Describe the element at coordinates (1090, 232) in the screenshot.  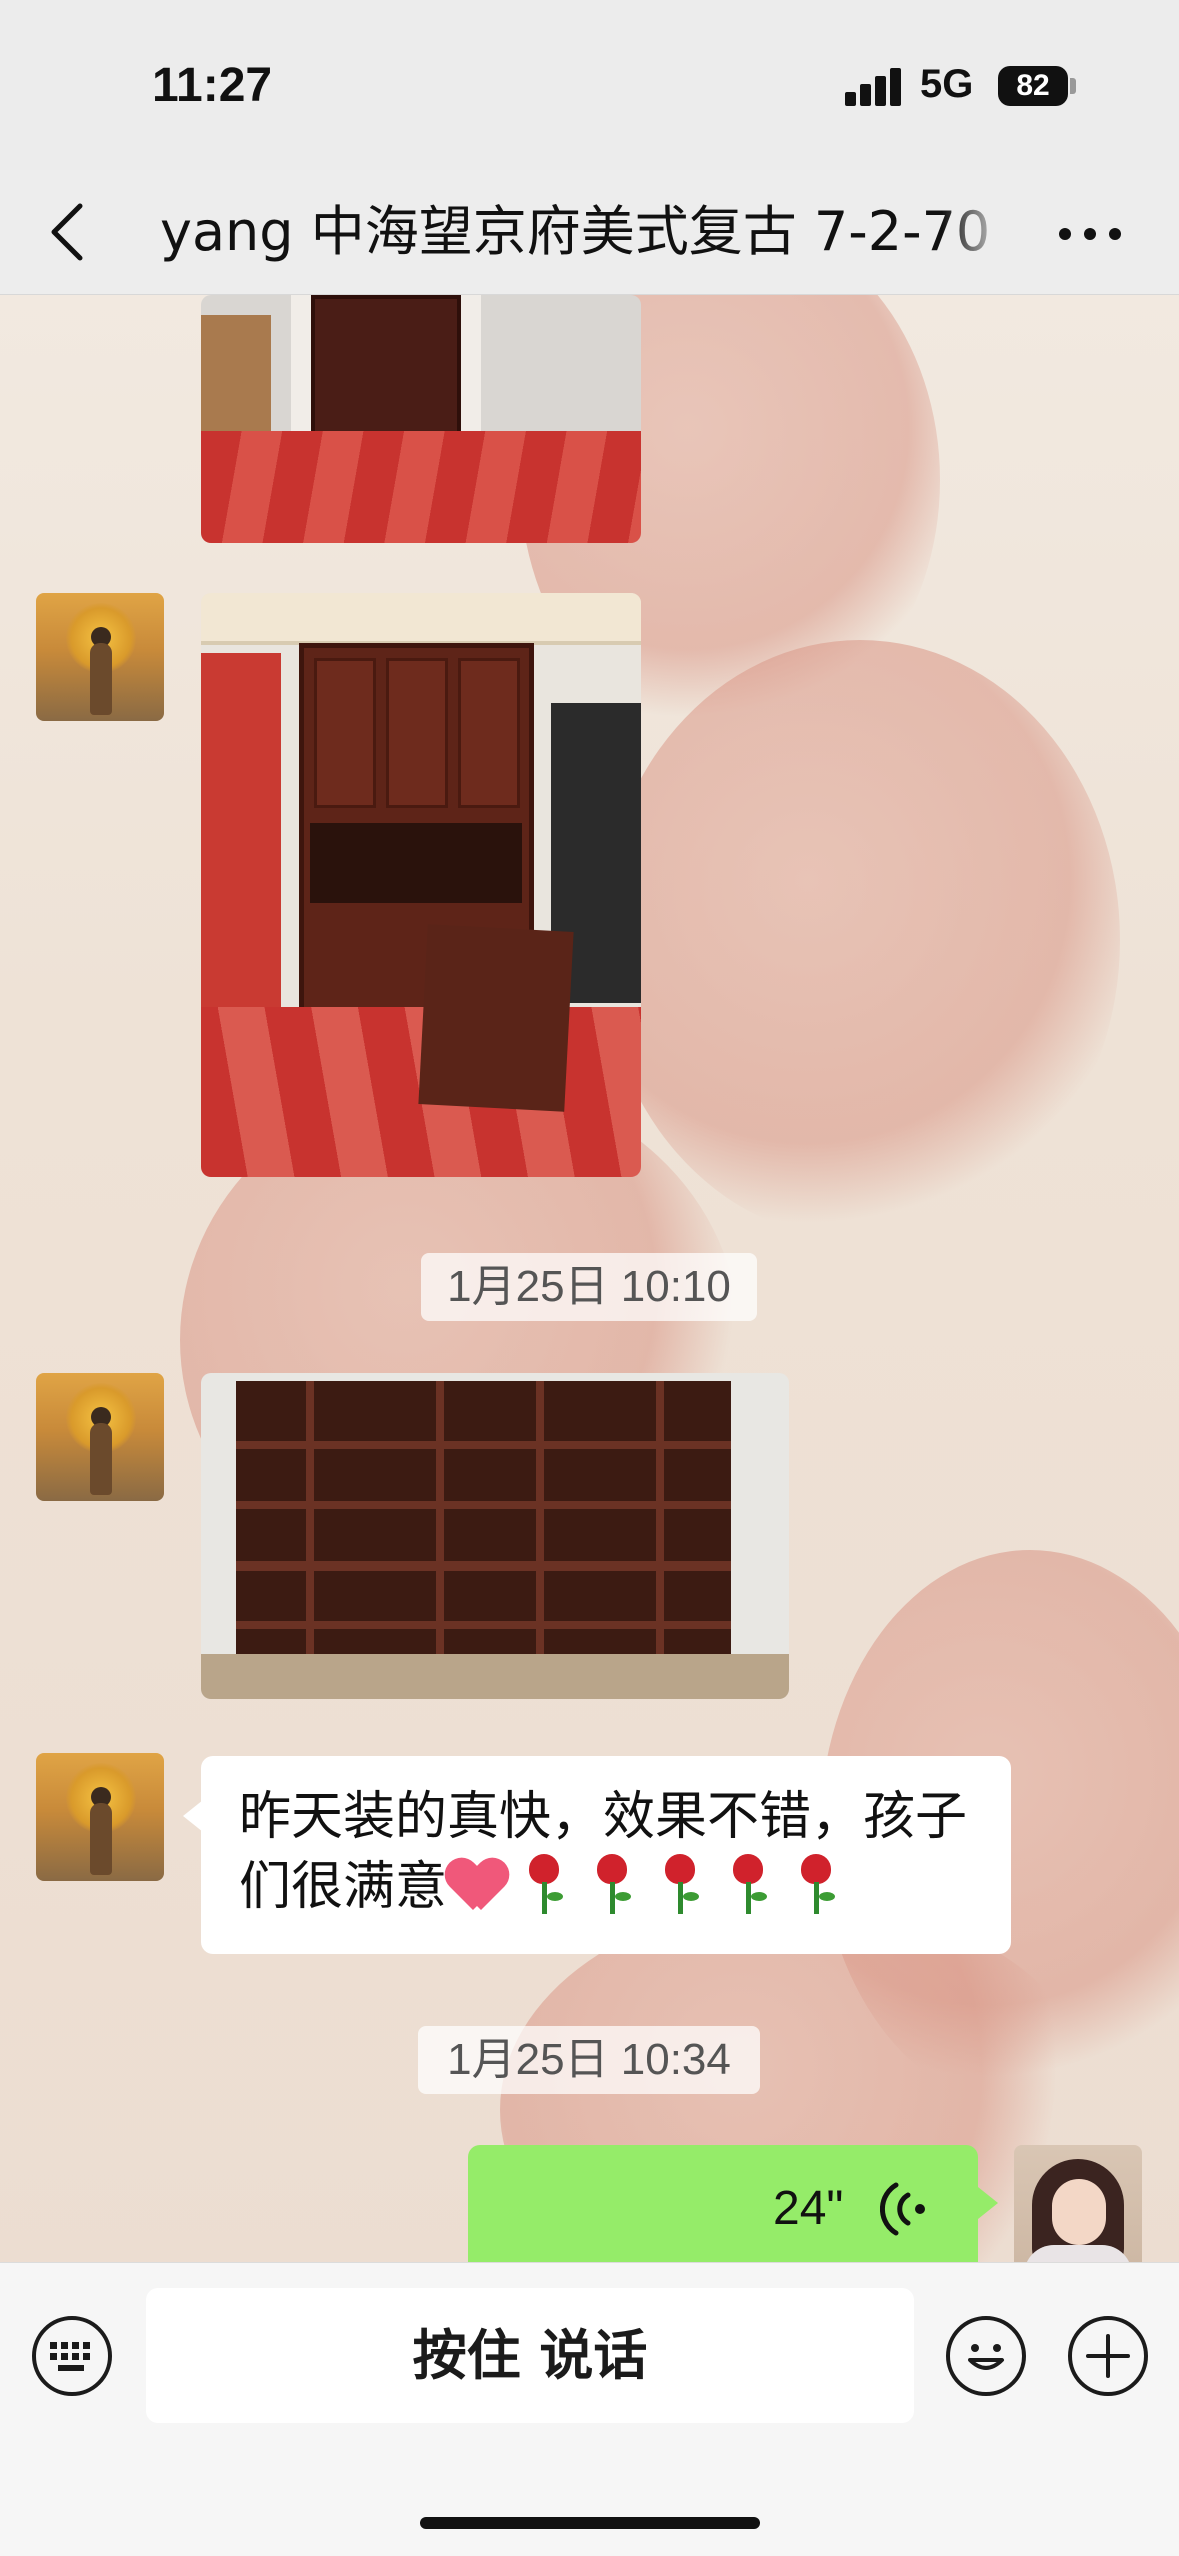
I see `more-icon` at that location.